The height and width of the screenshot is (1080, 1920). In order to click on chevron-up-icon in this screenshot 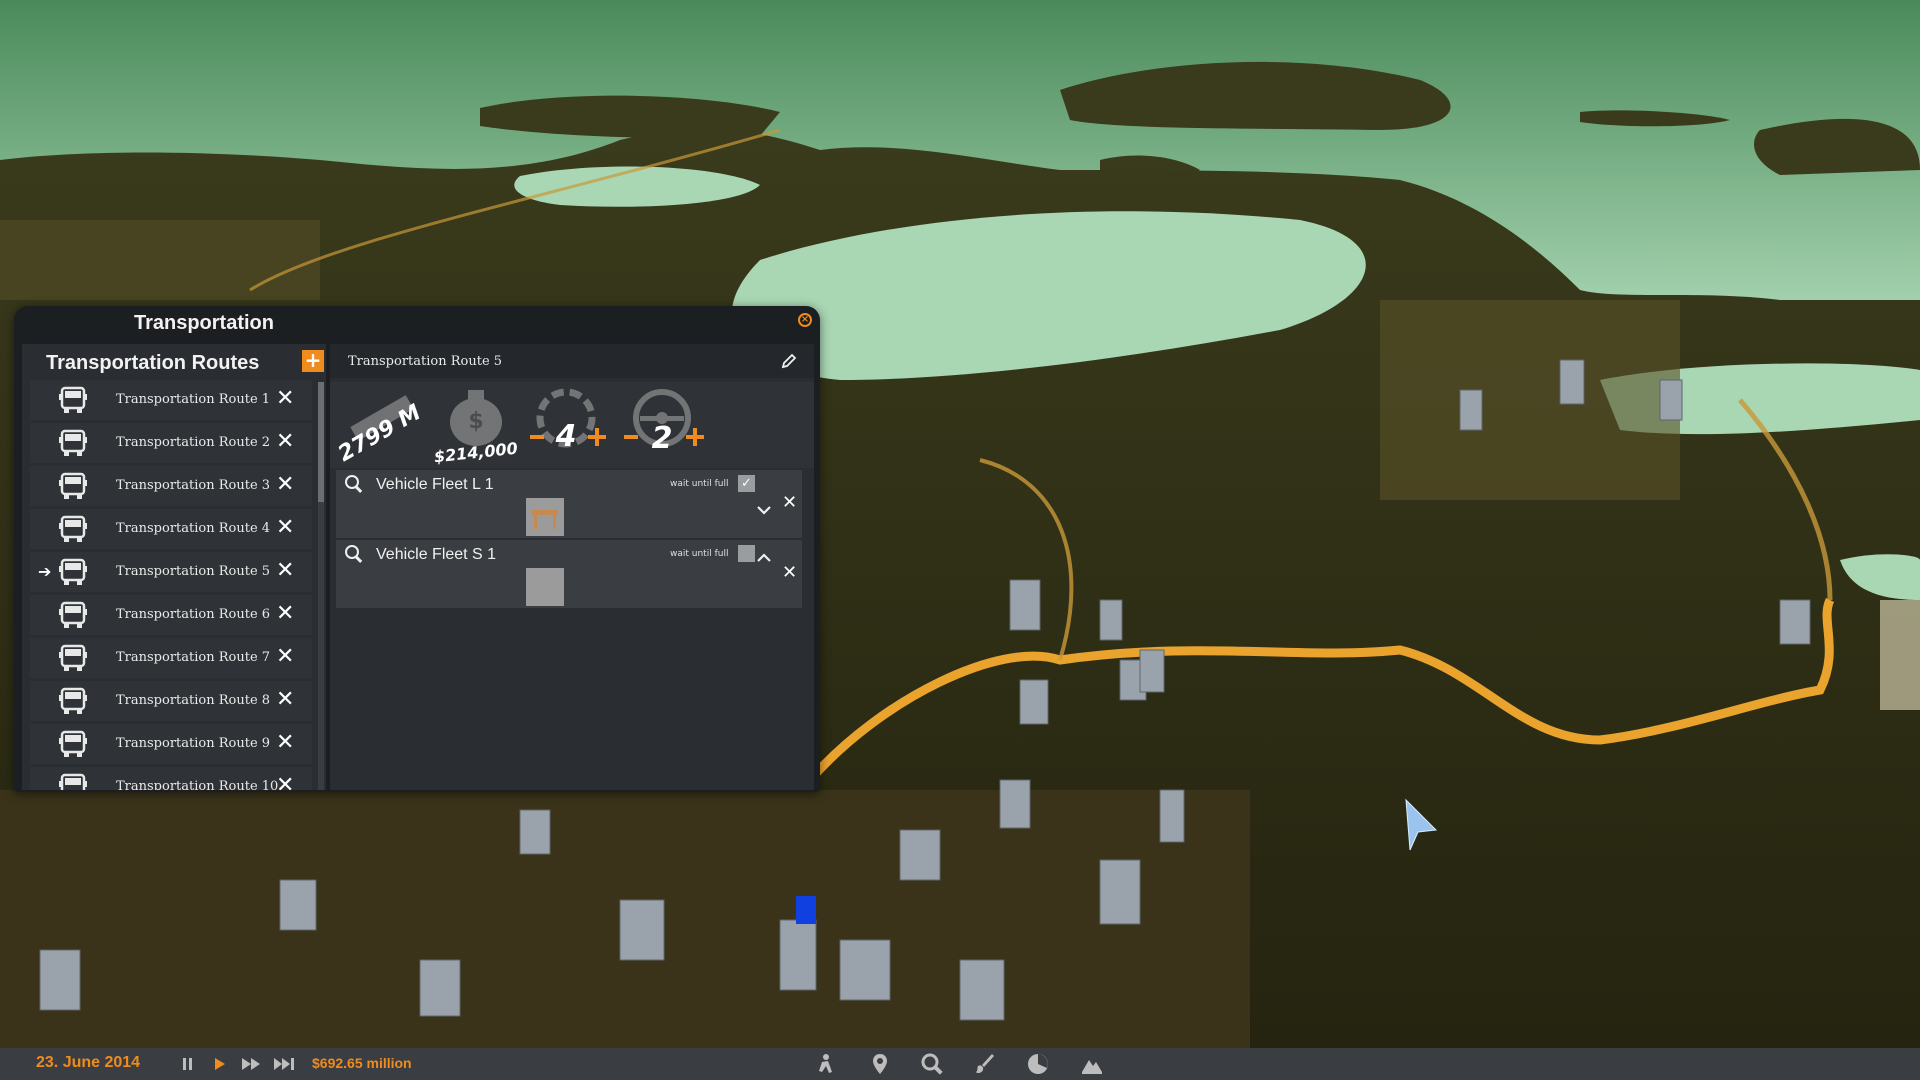, I will do `click(764, 558)`.